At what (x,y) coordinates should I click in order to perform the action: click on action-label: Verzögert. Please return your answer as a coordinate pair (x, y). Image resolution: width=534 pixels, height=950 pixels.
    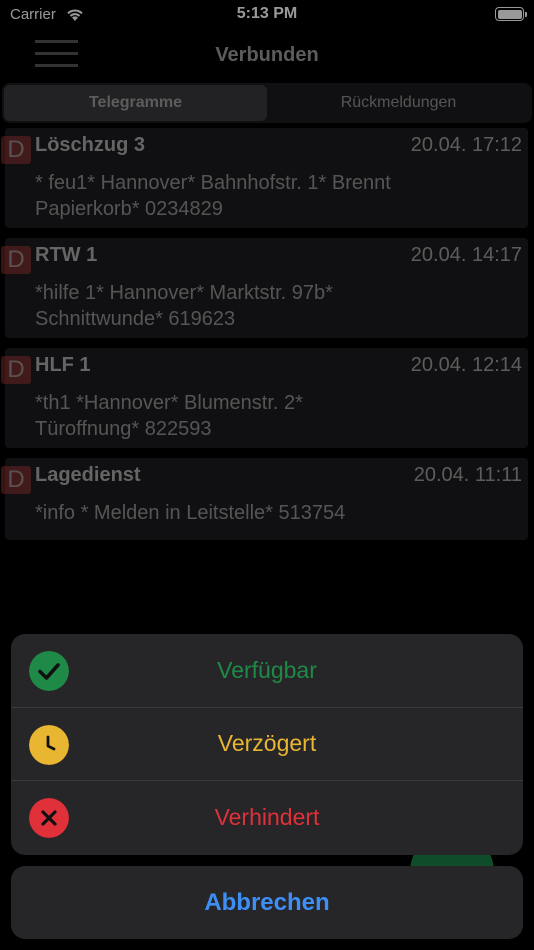
    Looking at the image, I should click on (267, 743).